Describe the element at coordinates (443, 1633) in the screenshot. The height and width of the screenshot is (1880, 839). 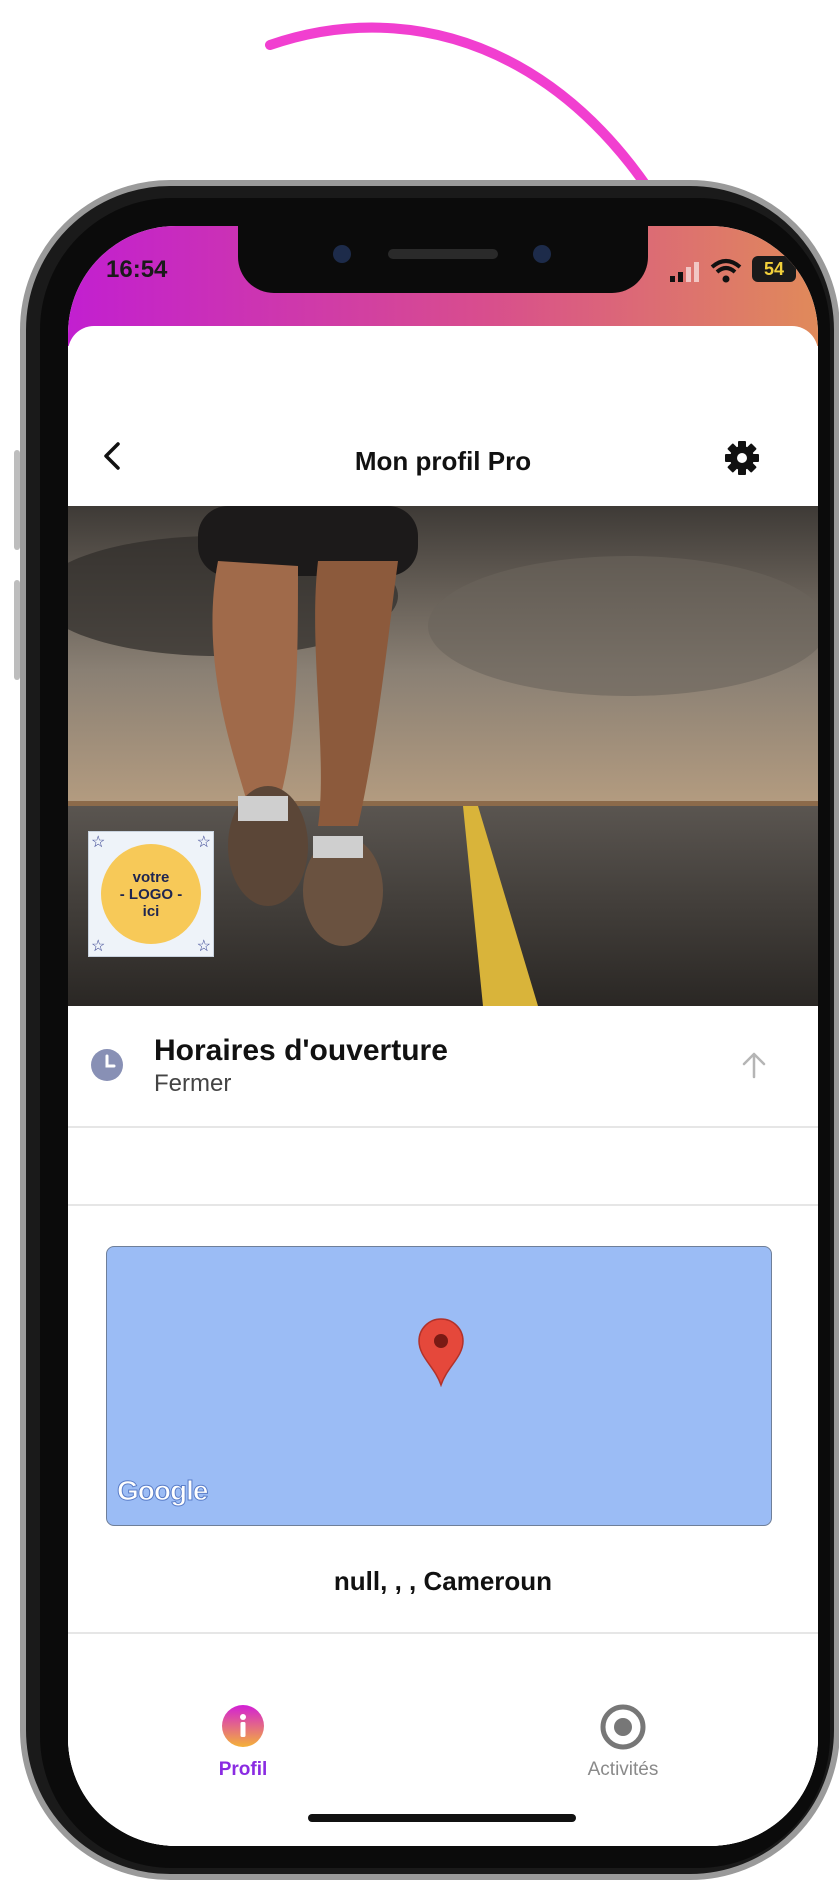
I see `divider` at that location.